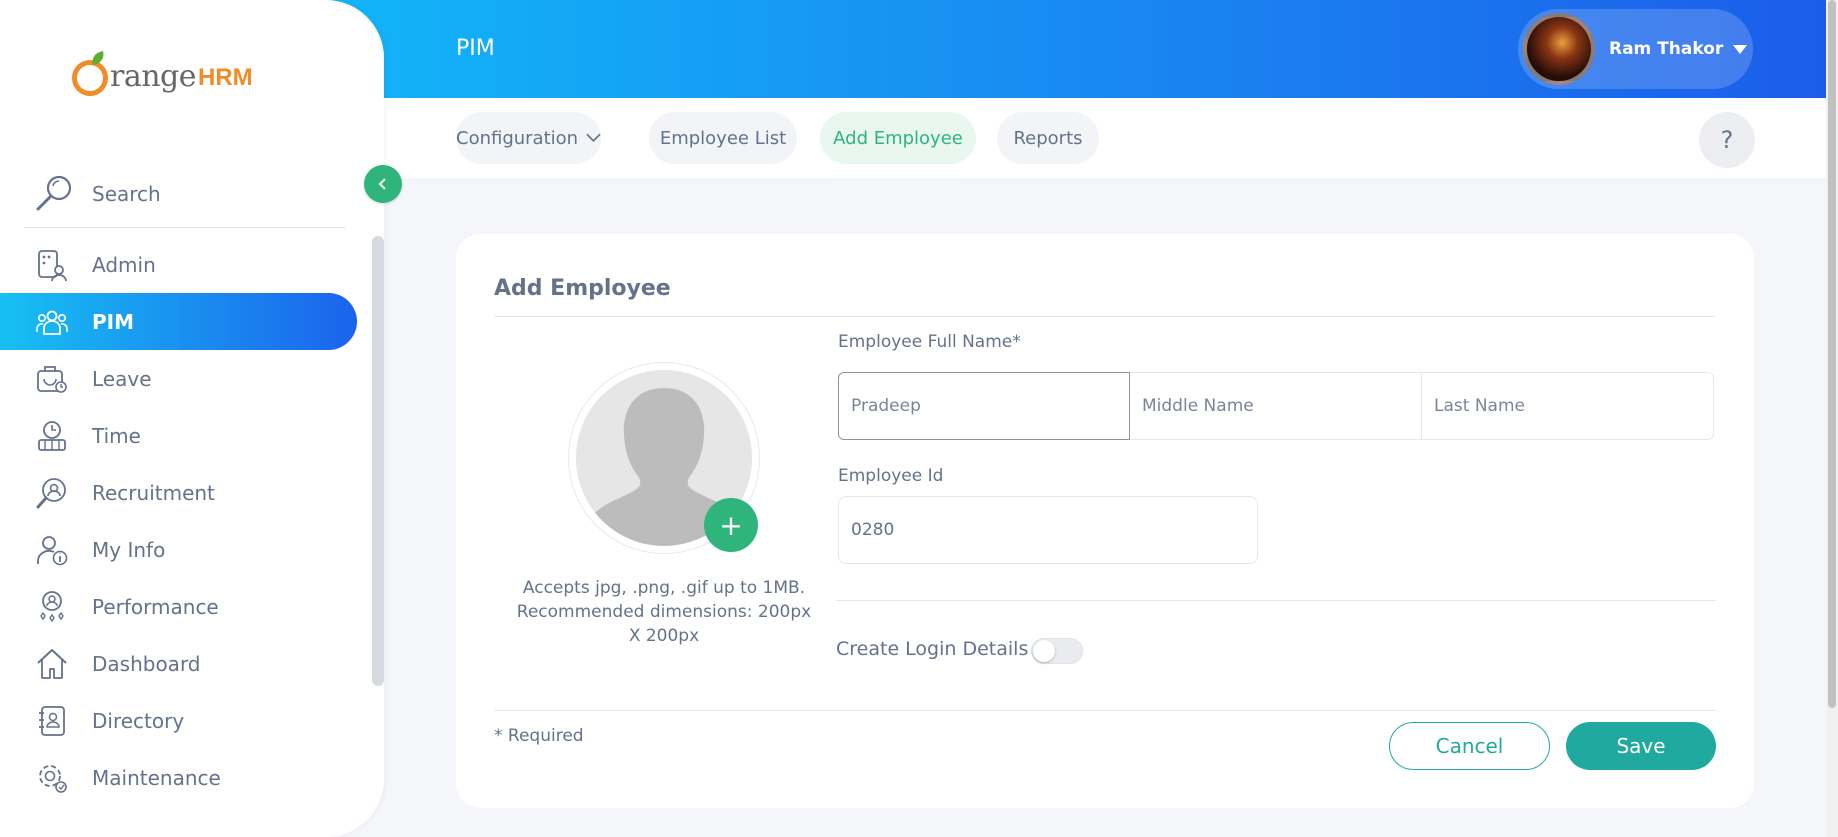 The width and height of the screenshot is (1838, 837). I want to click on add-photo-button: +, so click(731, 525).